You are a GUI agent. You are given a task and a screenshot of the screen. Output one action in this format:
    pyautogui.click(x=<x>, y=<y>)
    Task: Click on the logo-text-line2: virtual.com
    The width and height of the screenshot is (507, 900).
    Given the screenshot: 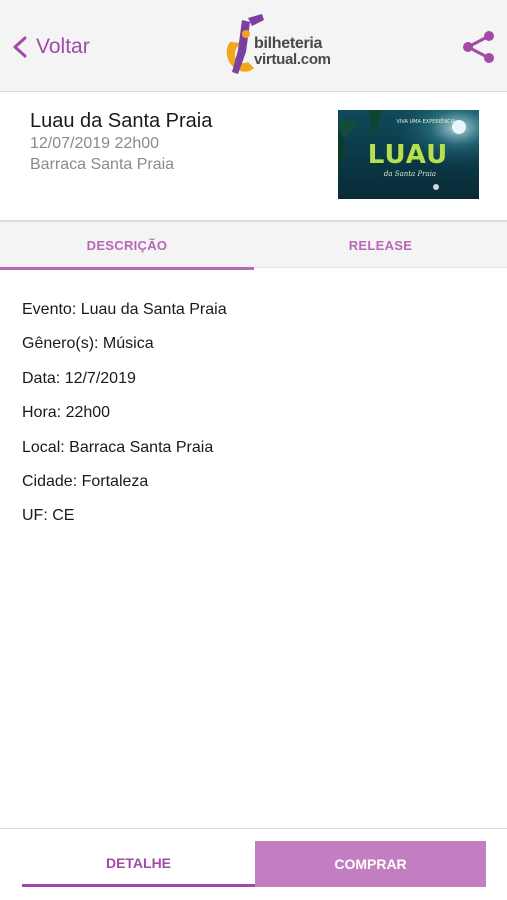 What is the action you would take?
    pyautogui.click(x=292, y=59)
    